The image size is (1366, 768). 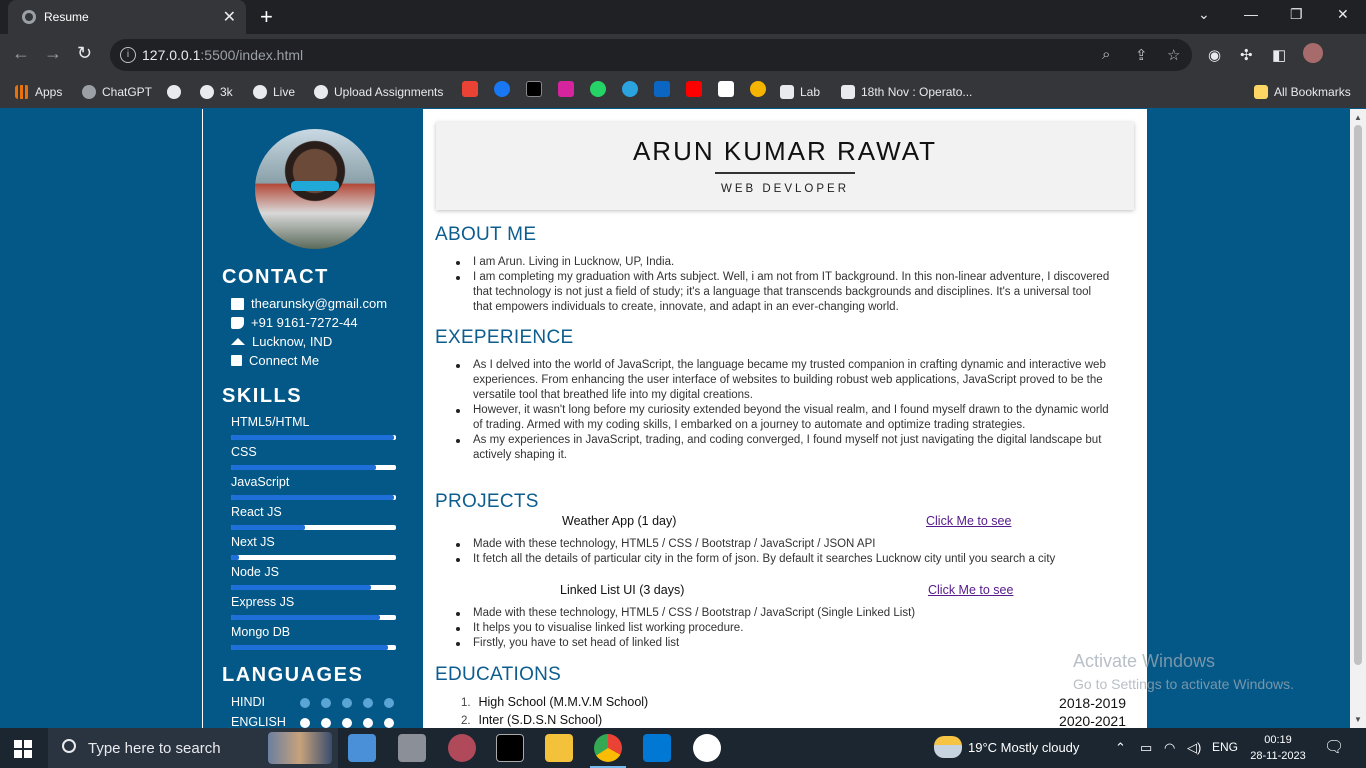 I want to click on calculator-icon, so click(x=412, y=748).